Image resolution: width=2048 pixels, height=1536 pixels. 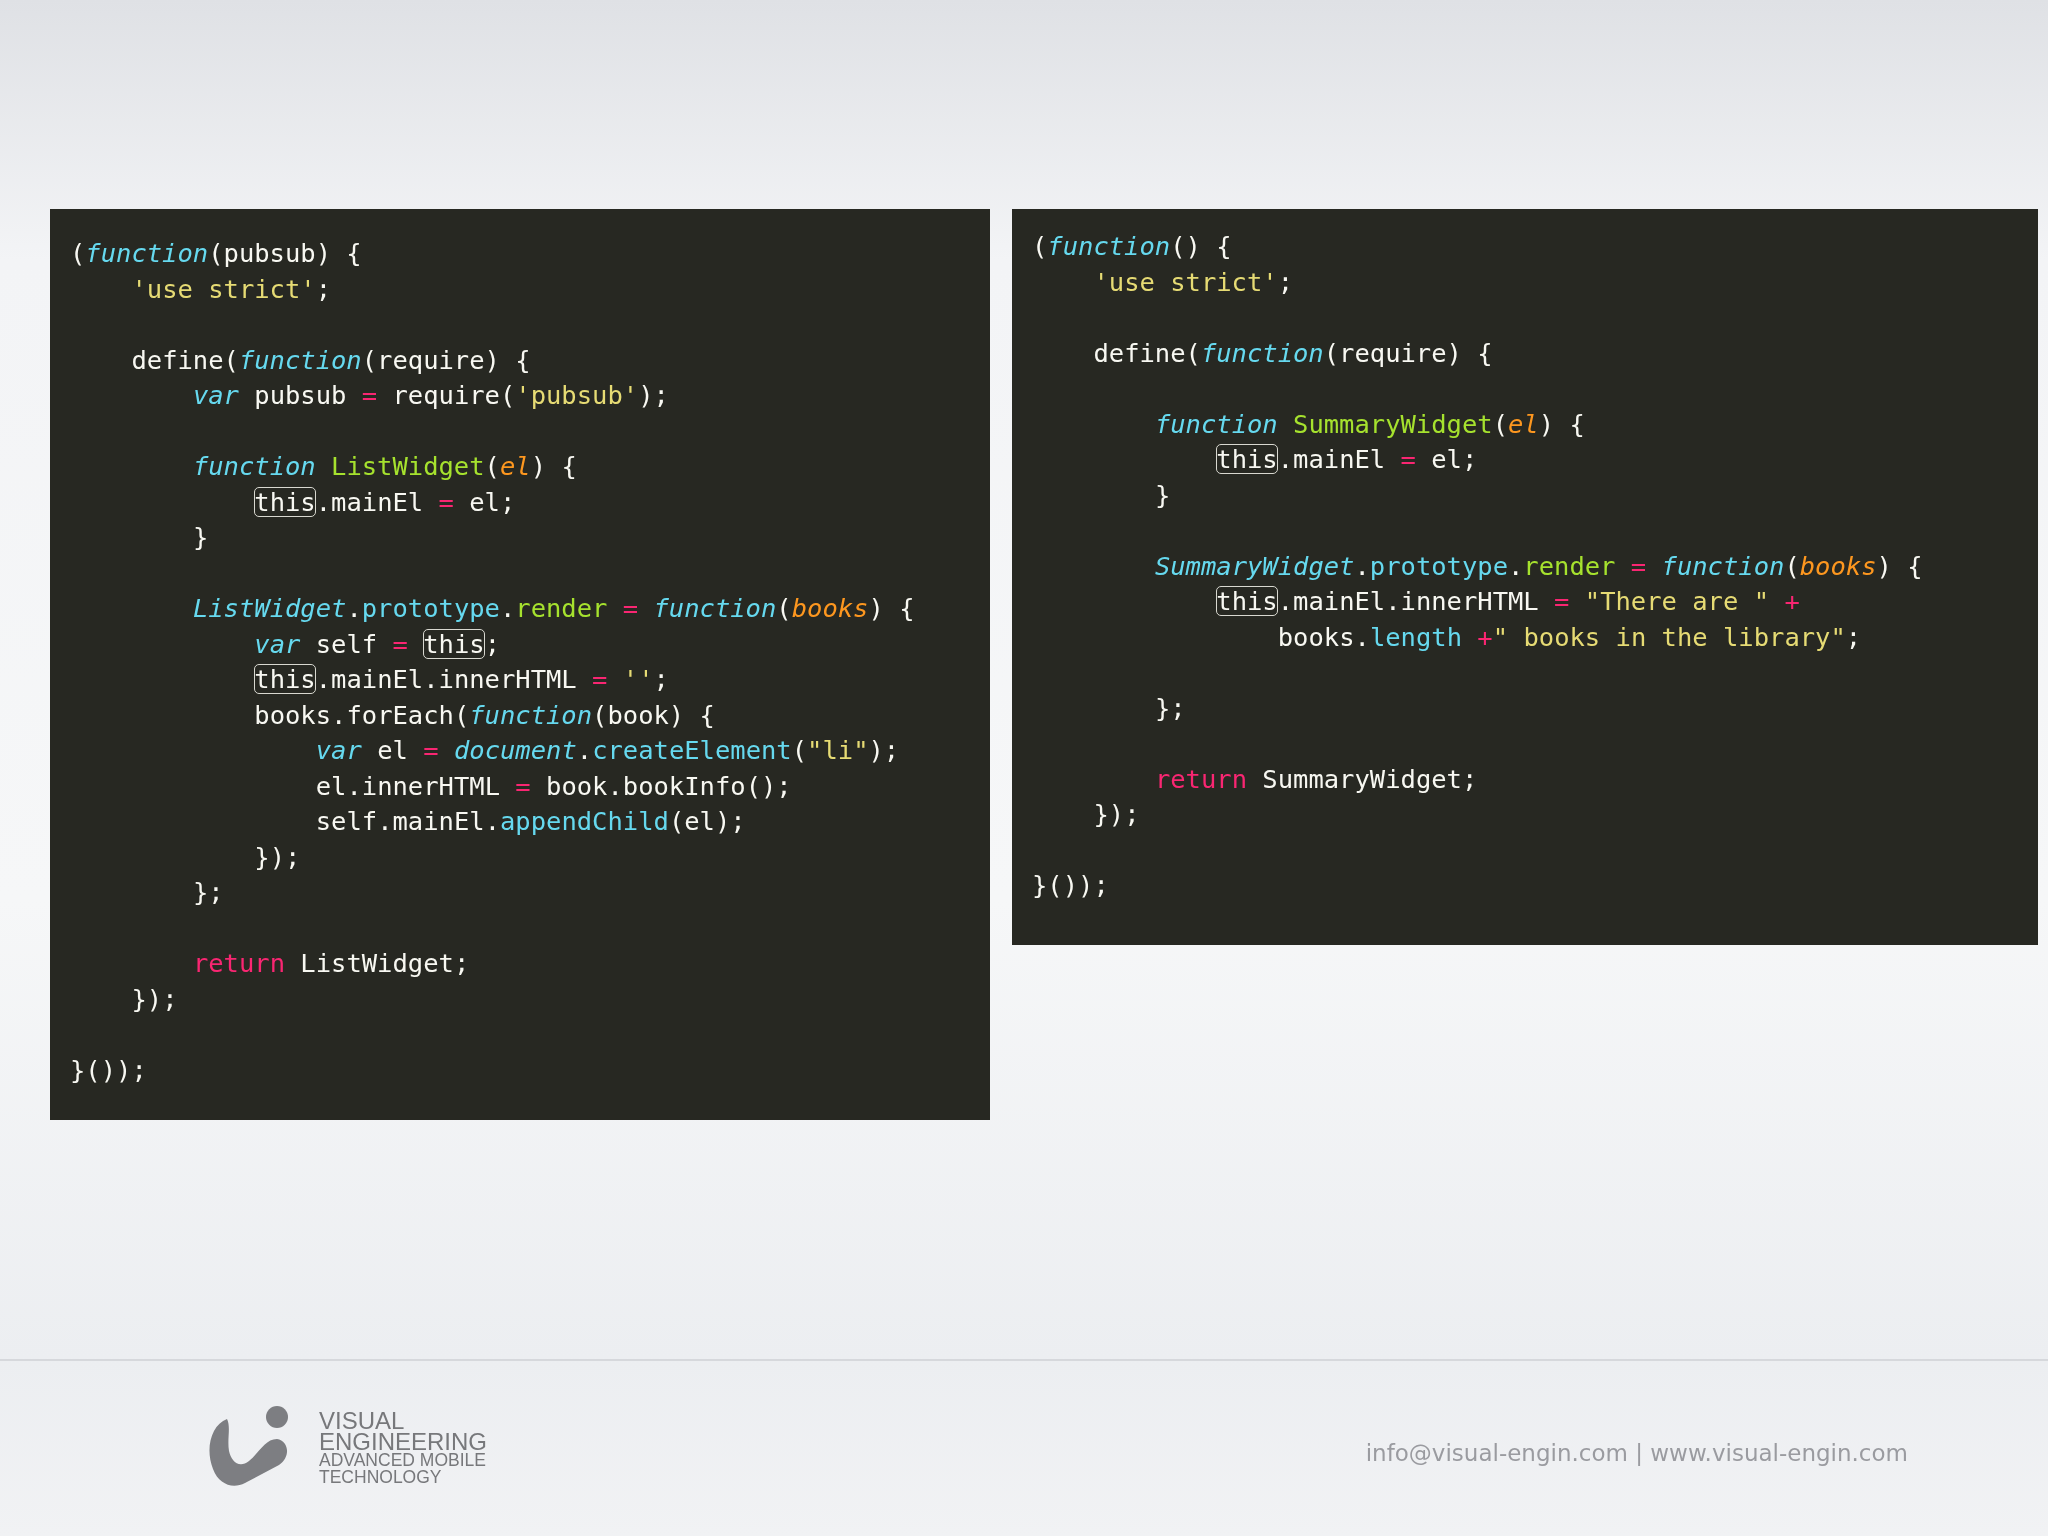 What do you see at coordinates (1132, 246) in the screenshot?
I see `code-line: (function() {` at bounding box center [1132, 246].